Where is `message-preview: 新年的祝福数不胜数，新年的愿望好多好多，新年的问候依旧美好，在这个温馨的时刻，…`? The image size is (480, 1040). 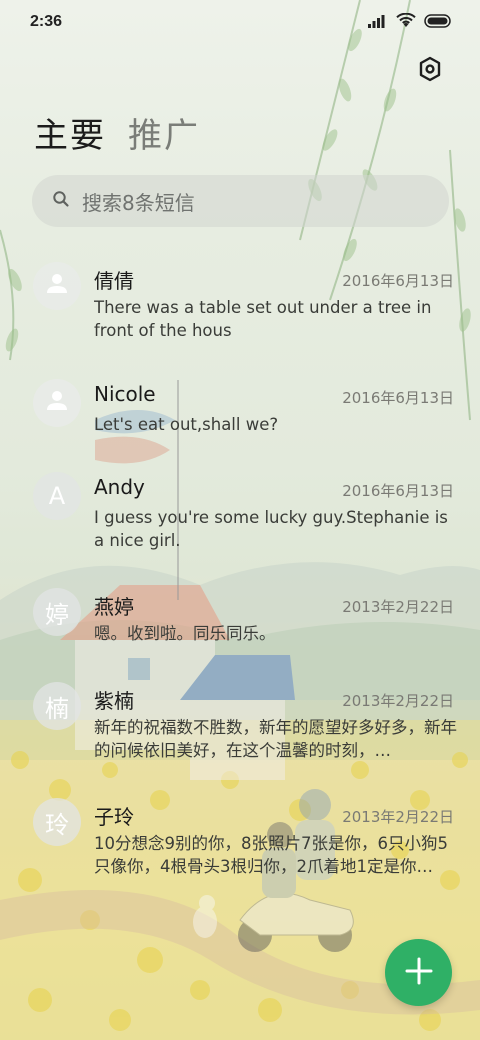 message-preview: 新年的祝福数不胜数，新年的愿望好多好多，新年的问候依旧美好，在这个温馨的时刻，… is located at coordinates (275, 739).